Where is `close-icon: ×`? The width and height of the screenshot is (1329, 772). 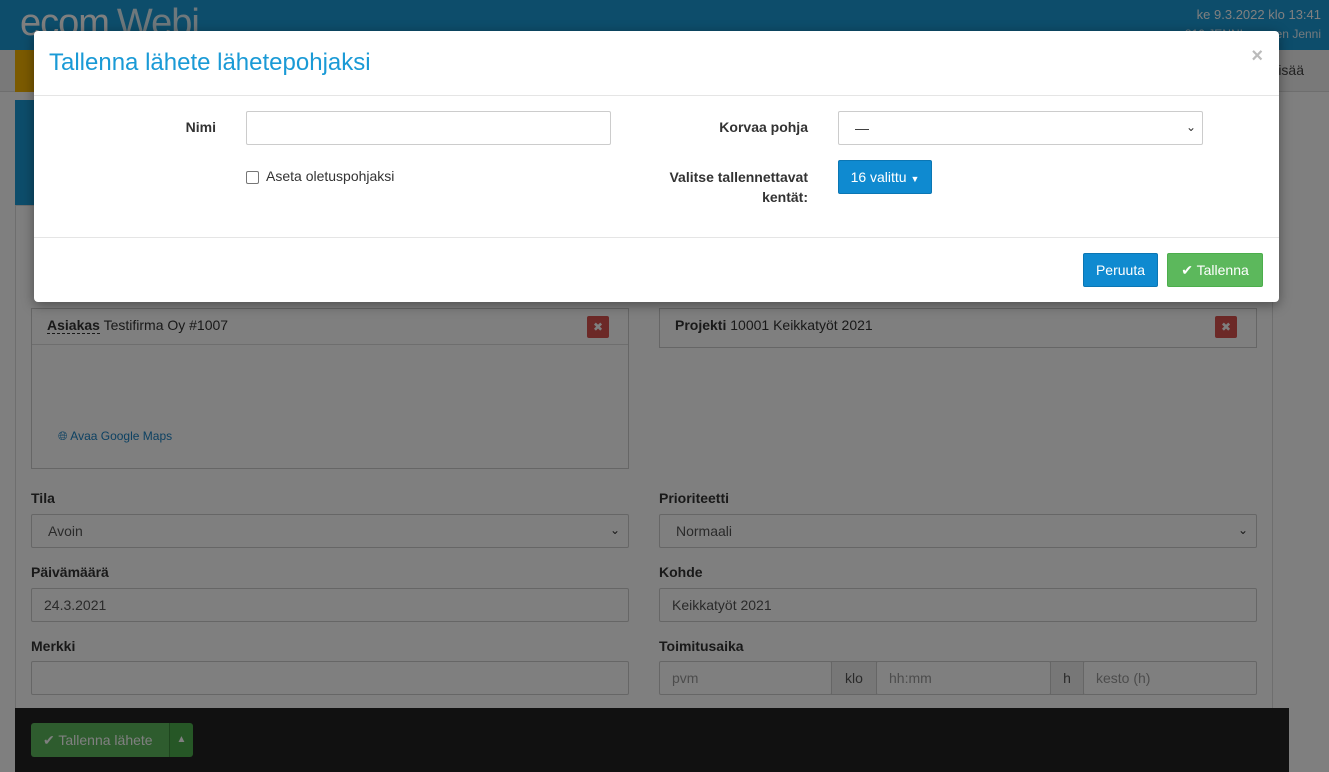
close-icon: × is located at coordinates (1257, 56).